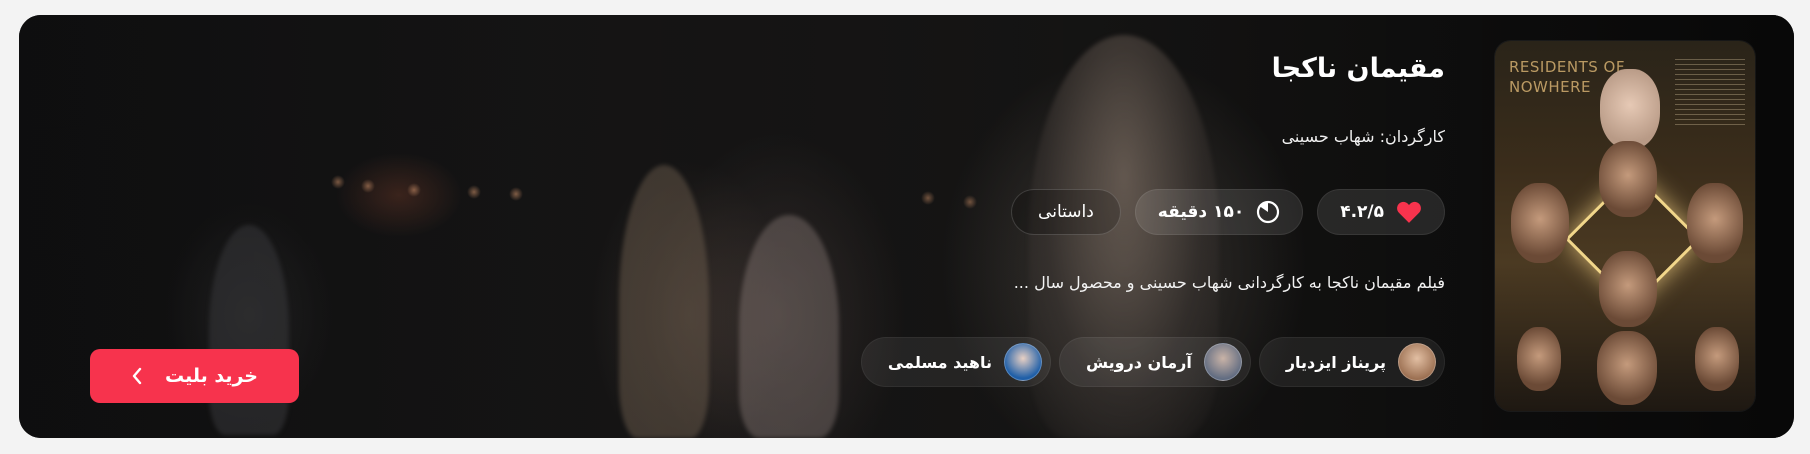  I want to click on poster-credits-block, so click(1710, 94).